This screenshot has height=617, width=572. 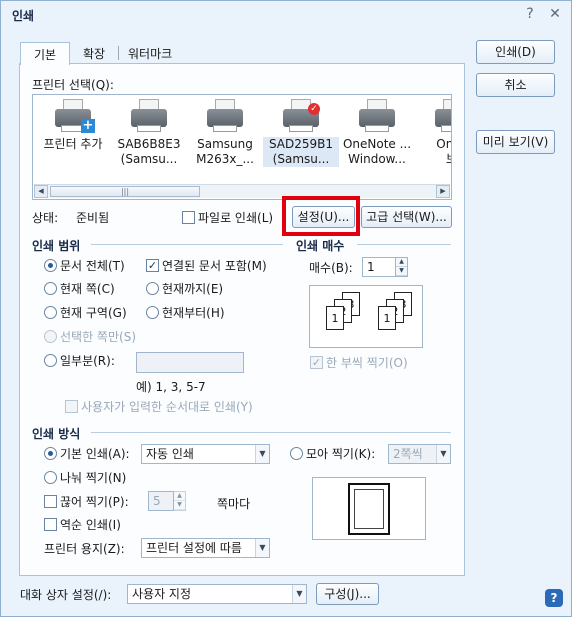 What do you see at coordinates (50, 265) in the screenshot?
I see `radio-all` at bounding box center [50, 265].